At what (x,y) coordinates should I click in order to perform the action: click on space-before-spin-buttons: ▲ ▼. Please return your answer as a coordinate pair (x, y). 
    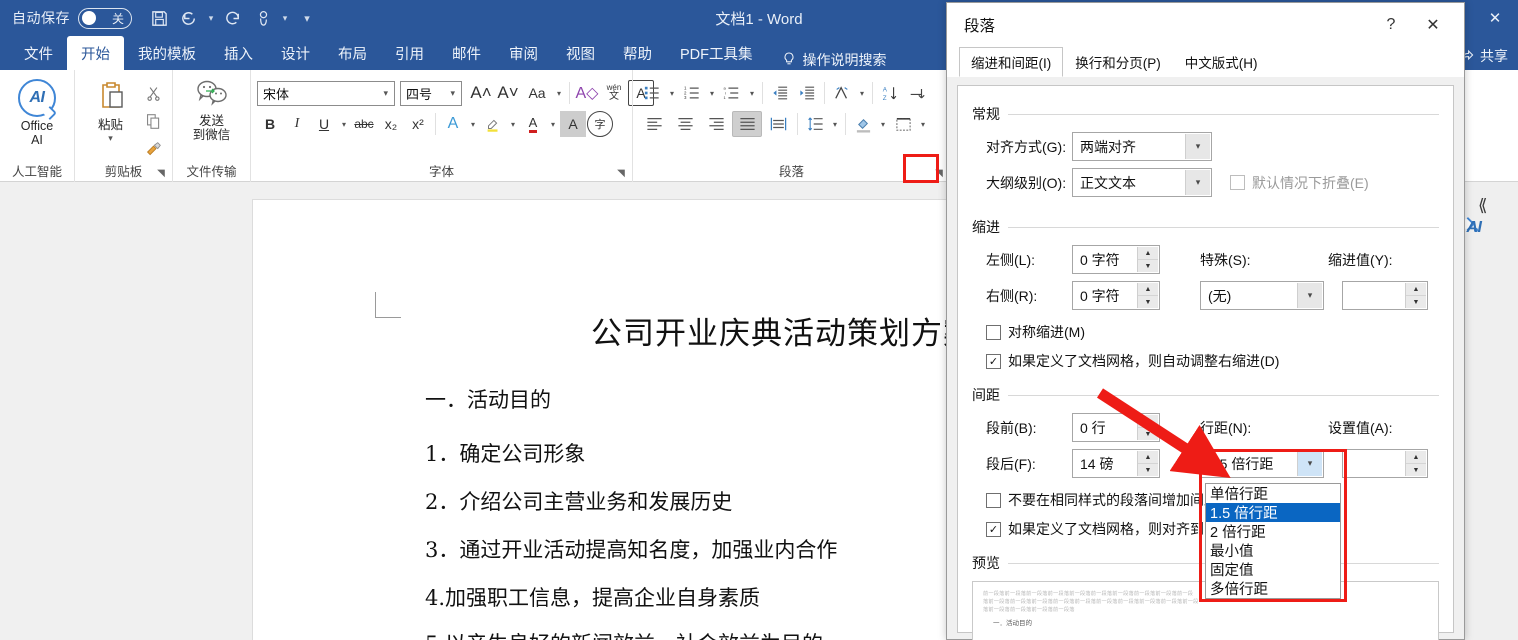
    Looking at the image, I should click on (1147, 427).